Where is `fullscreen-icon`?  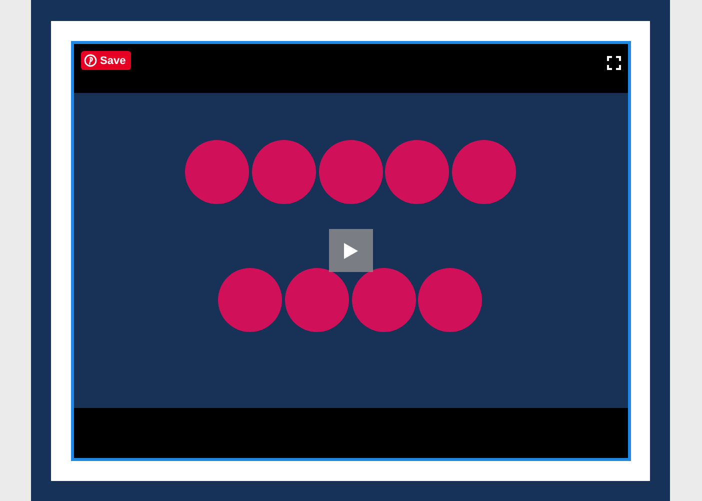
fullscreen-icon is located at coordinates (614, 63).